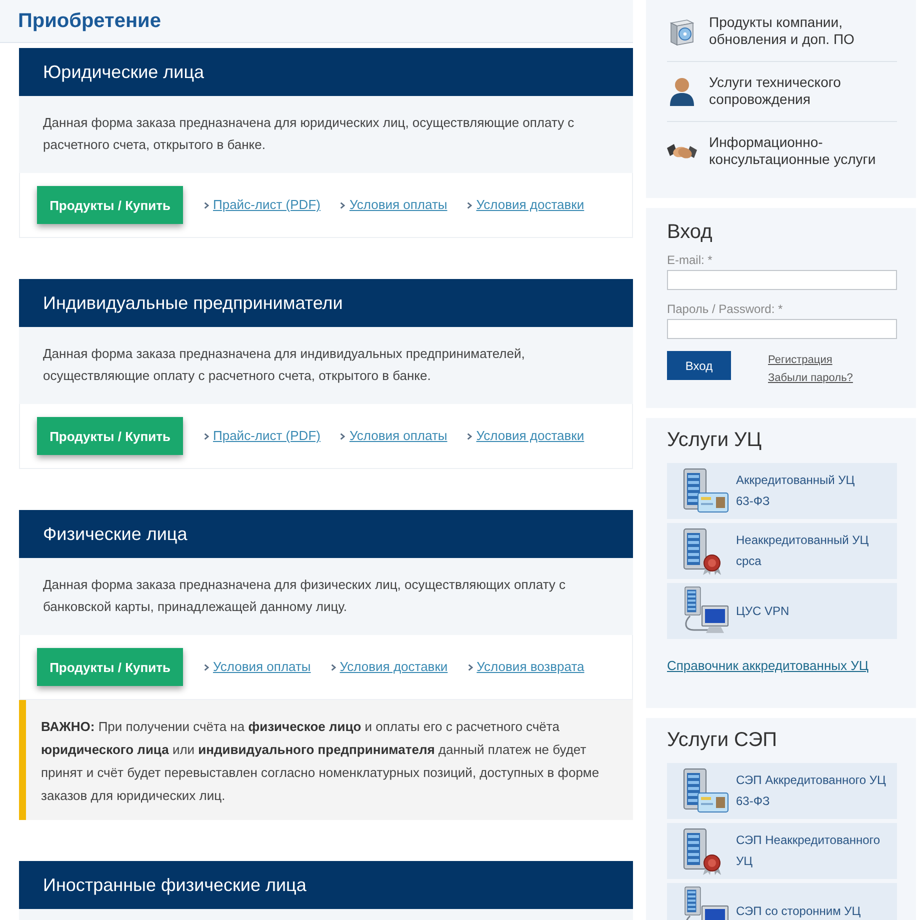 This screenshot has width=918, height=920. Describe the element at coordinates (690, 232) in the screenshot. I see `panel-title: Вход` at that location.